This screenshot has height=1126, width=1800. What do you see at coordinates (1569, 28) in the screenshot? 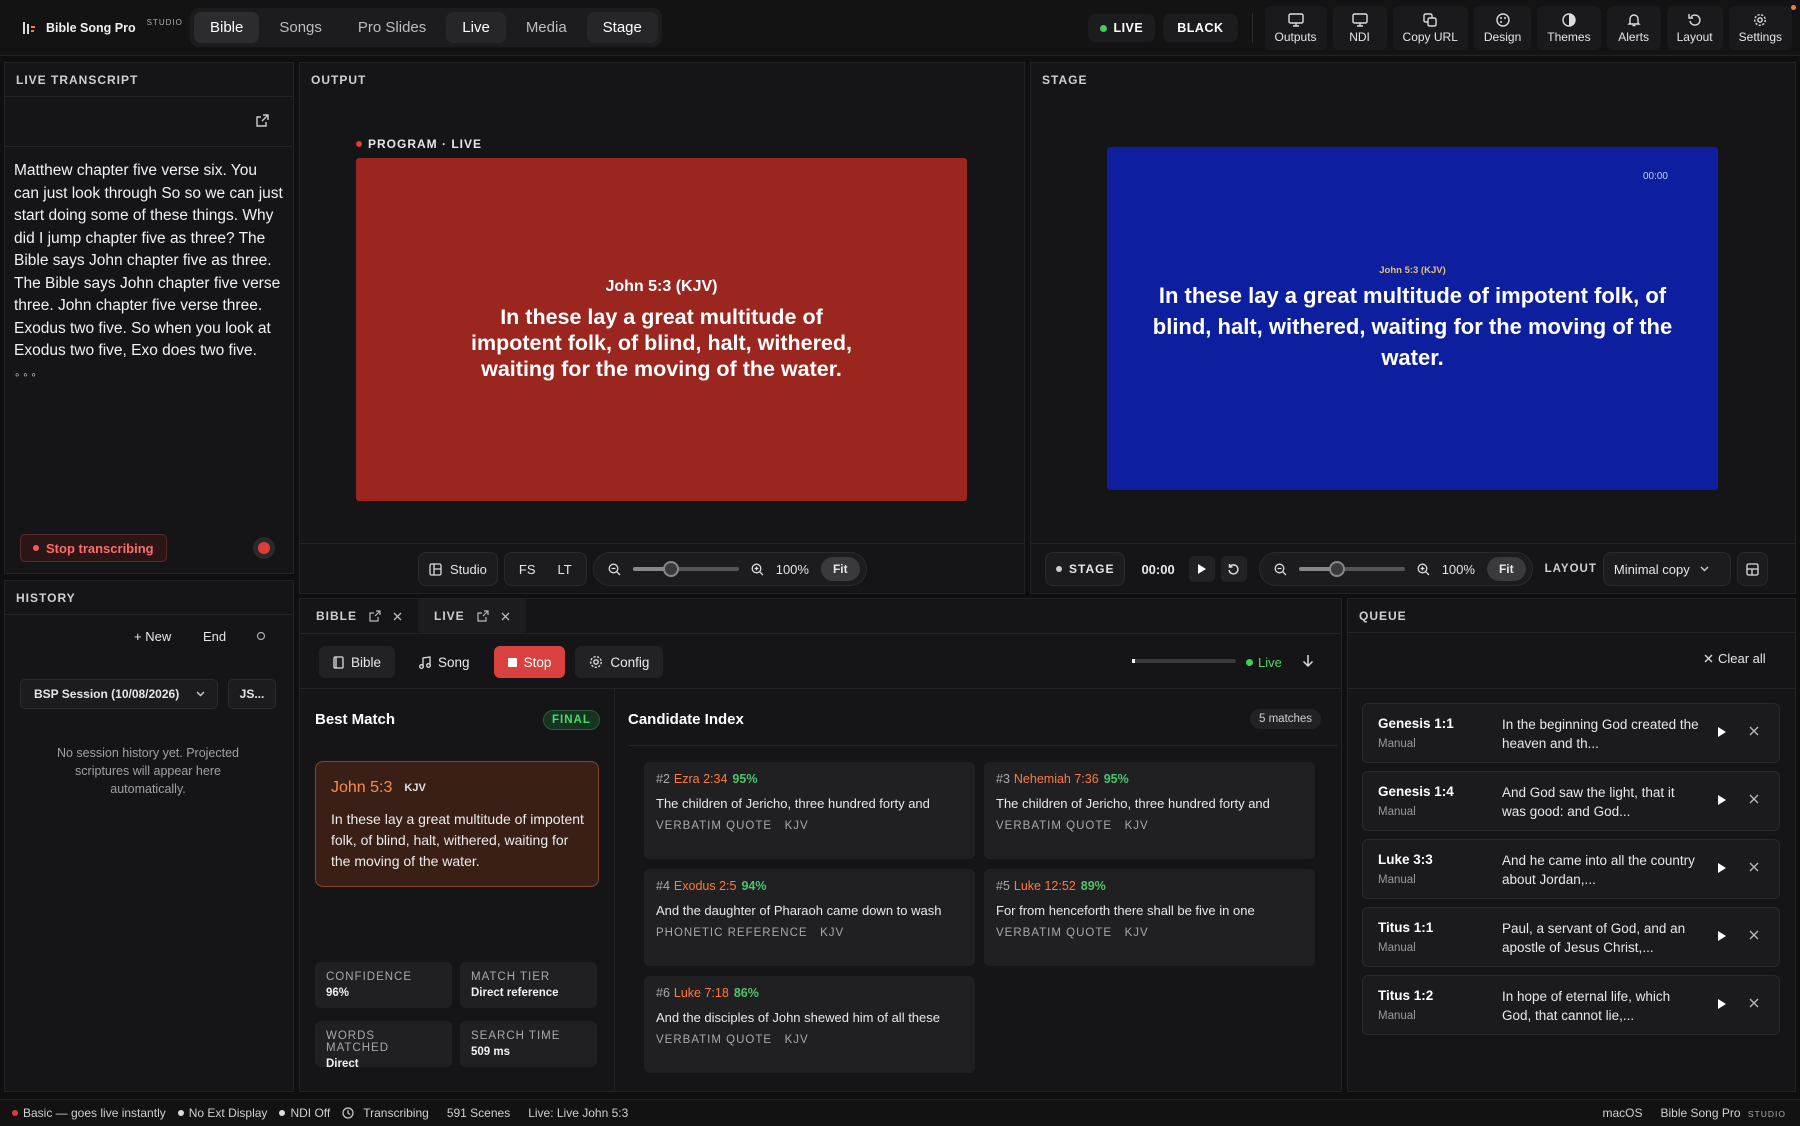
I see `themes-button: Themes` at bounding box center [1569, 28].